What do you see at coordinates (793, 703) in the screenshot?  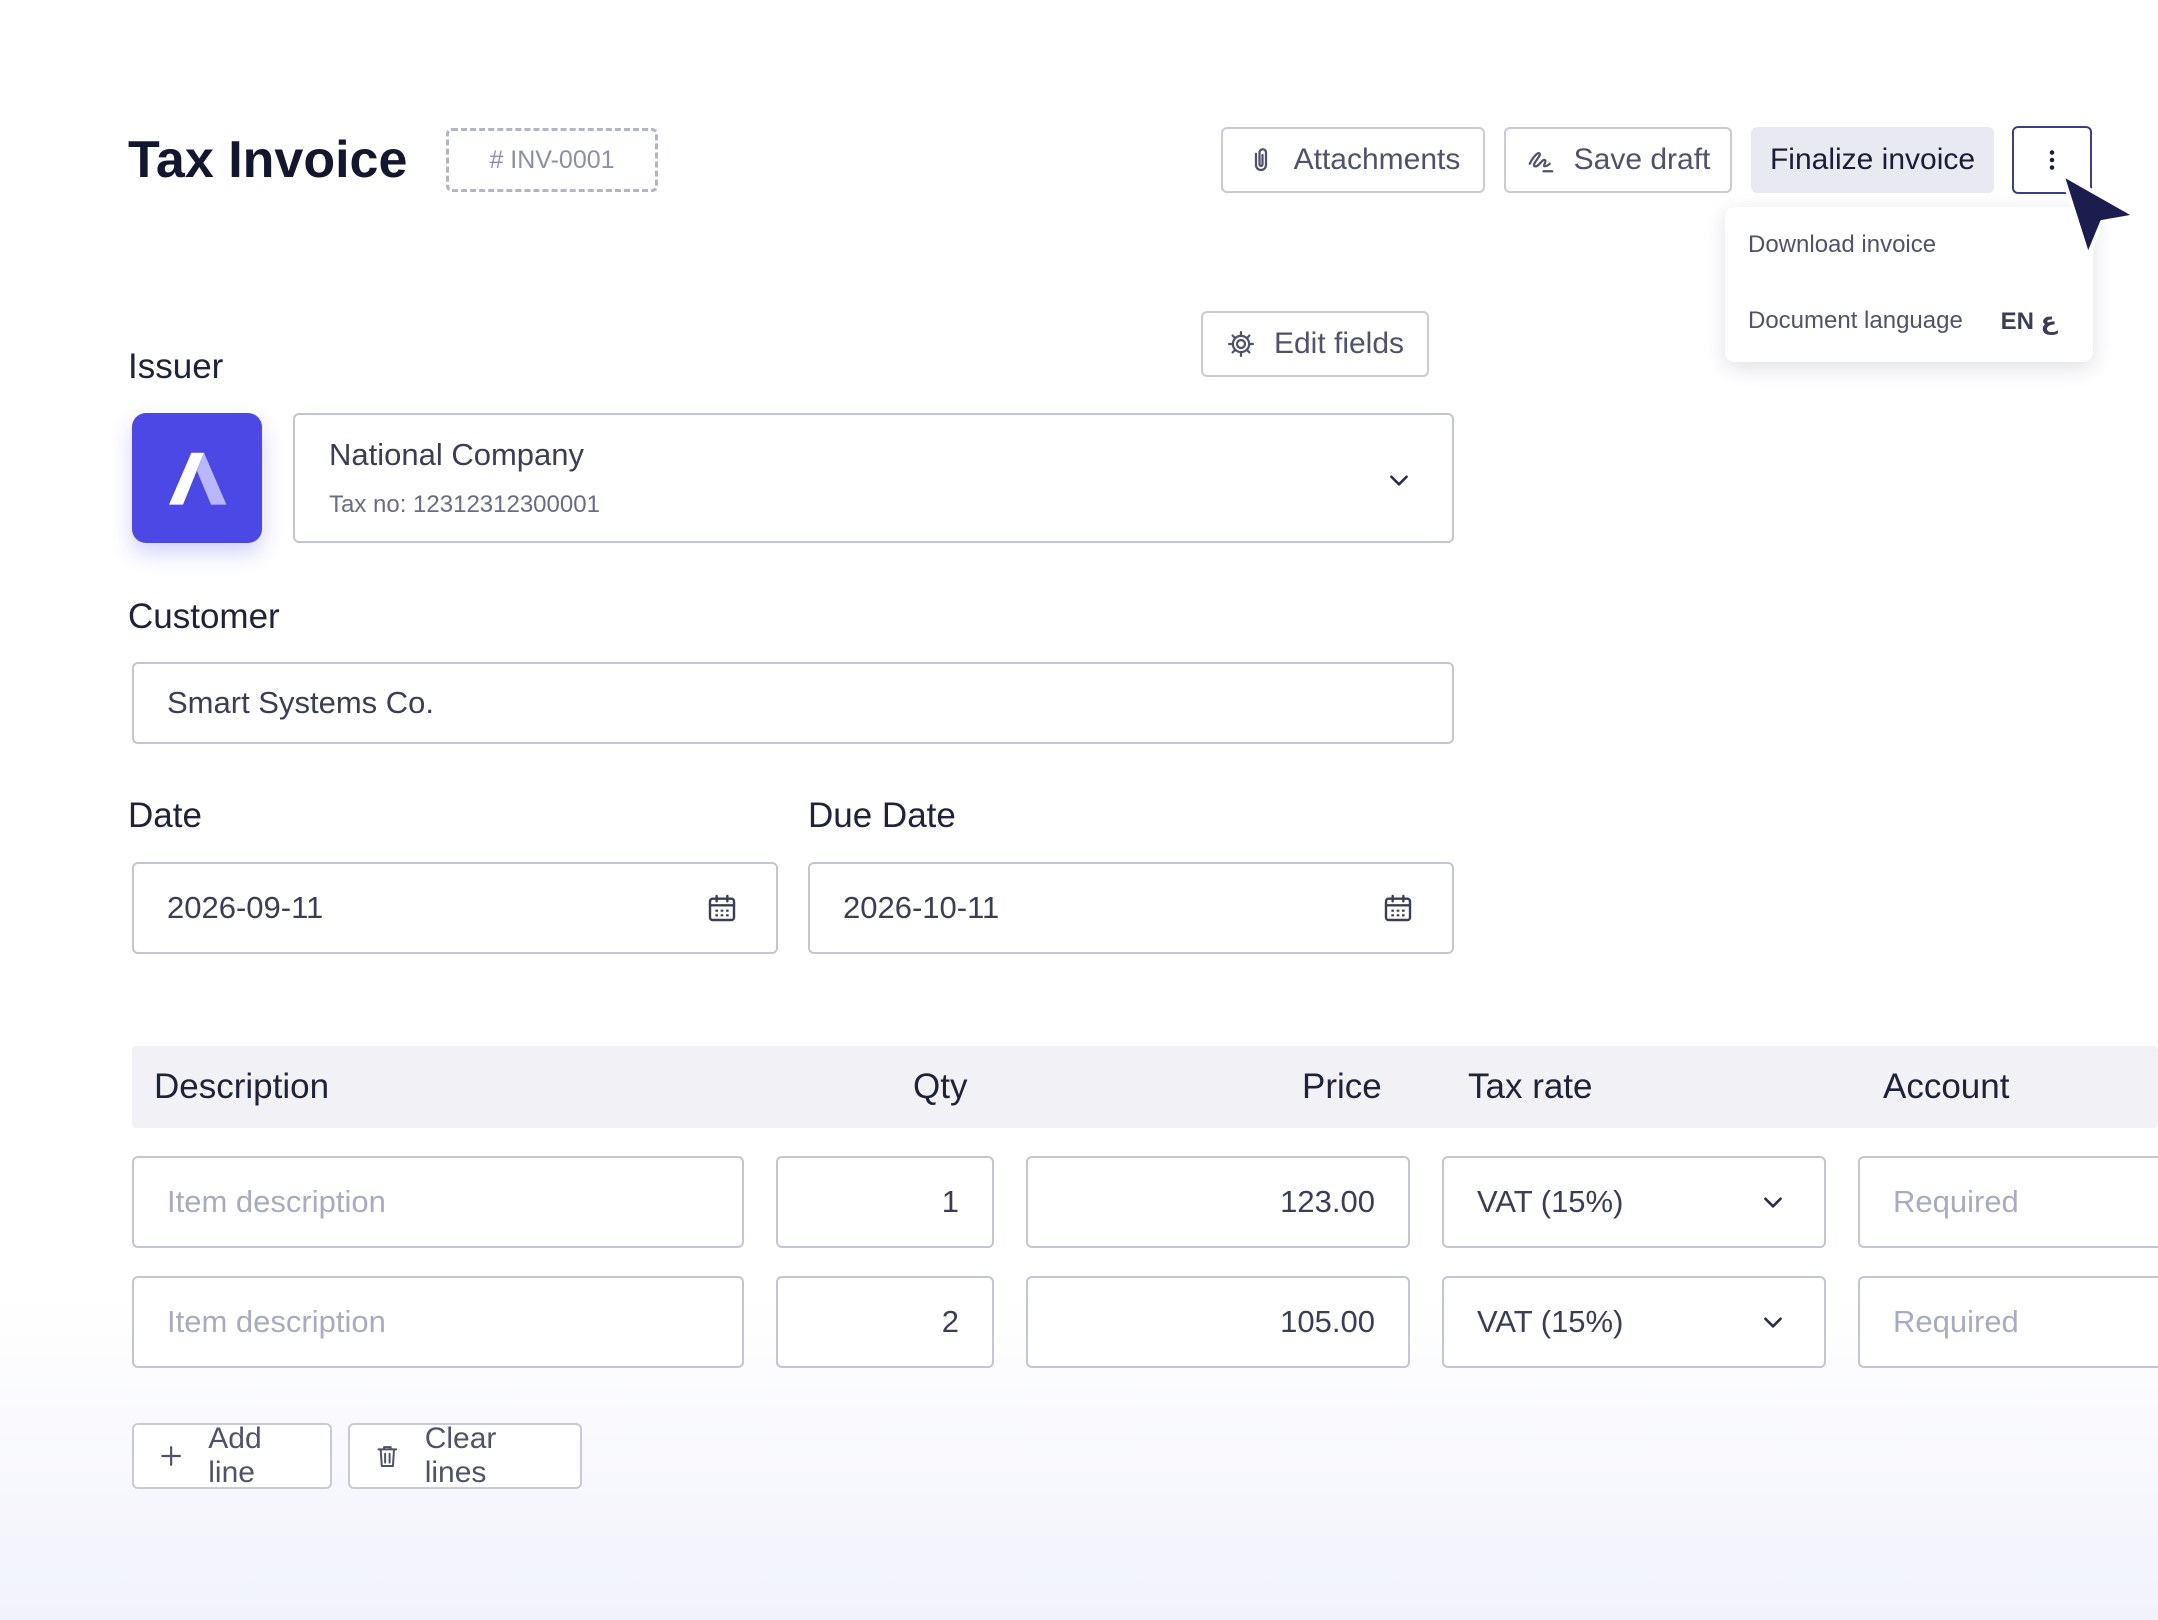 I see `customer-input: Smart Systems Co.` at bounding box center [793, 703].